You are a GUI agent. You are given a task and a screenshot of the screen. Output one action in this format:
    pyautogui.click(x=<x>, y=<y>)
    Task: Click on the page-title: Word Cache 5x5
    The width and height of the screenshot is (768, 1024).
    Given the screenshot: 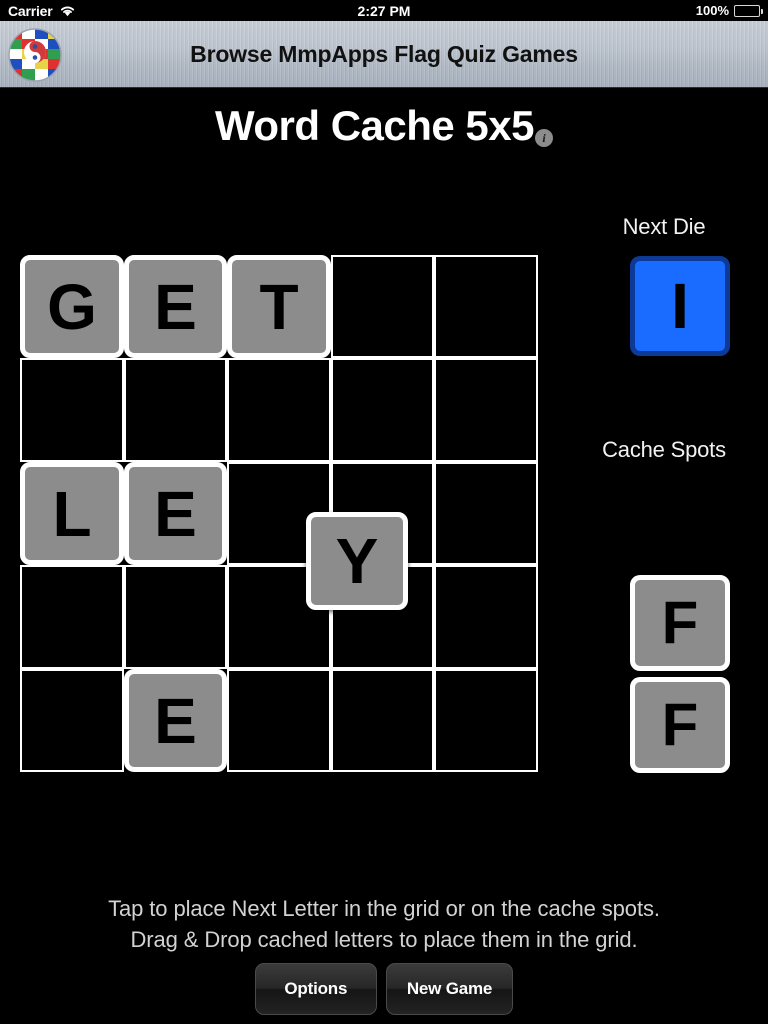 What is the action you would take?
    pyautogui.click(x=374, y=125)
    